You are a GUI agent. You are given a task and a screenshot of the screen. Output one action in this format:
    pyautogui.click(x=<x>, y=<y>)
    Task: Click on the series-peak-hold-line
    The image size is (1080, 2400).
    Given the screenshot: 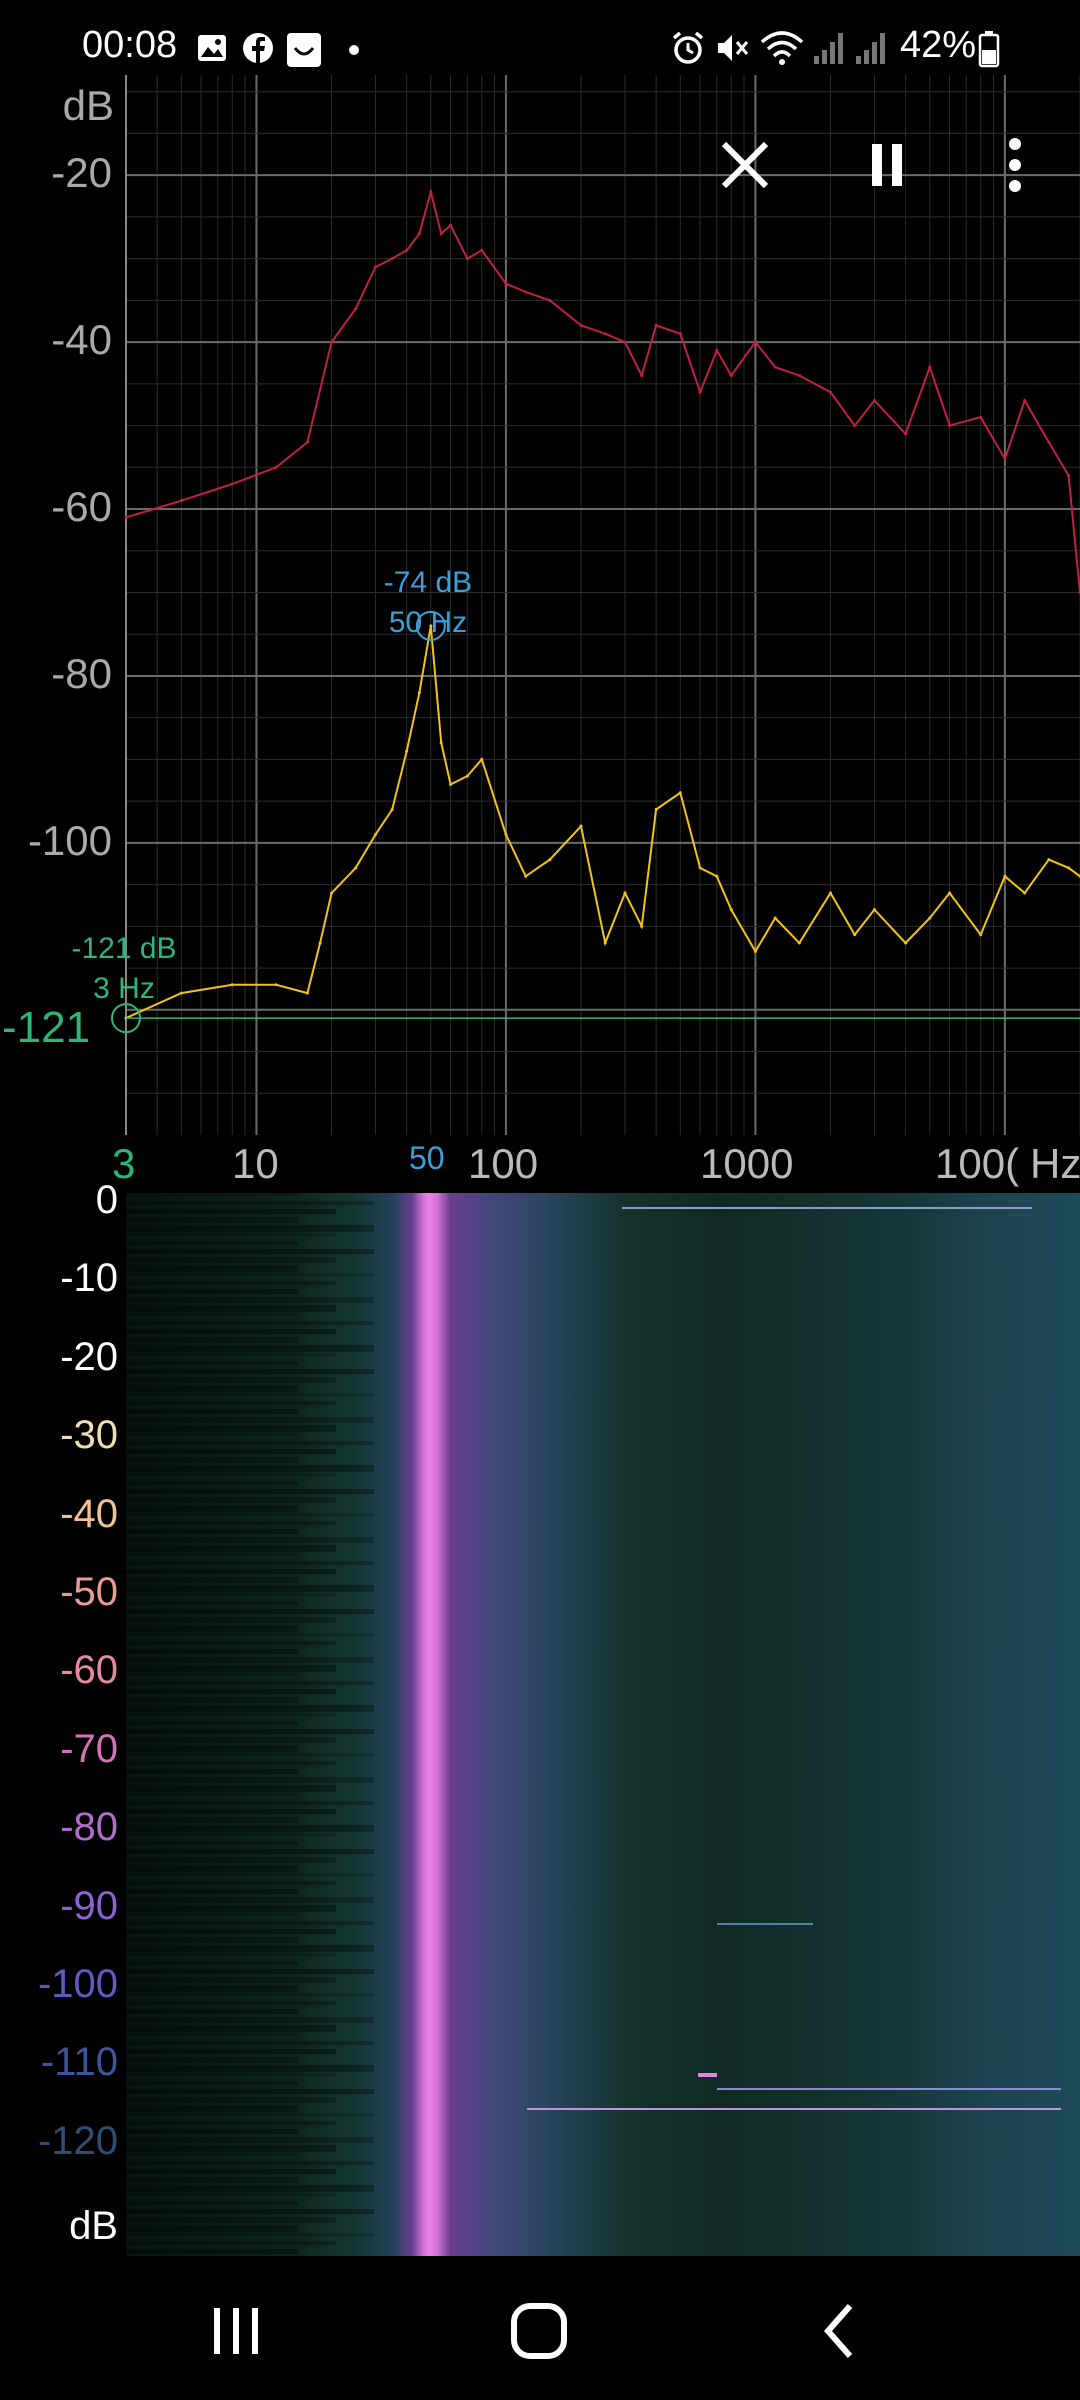 What is the action you would take?
    pyautogui.click(x=602, y=390)
    